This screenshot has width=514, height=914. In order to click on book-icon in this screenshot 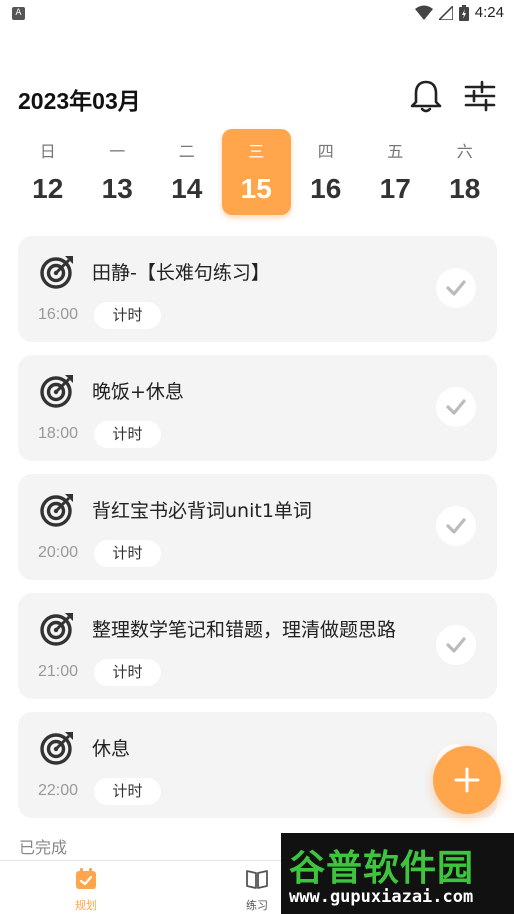, I will do `click(257, 879)`.